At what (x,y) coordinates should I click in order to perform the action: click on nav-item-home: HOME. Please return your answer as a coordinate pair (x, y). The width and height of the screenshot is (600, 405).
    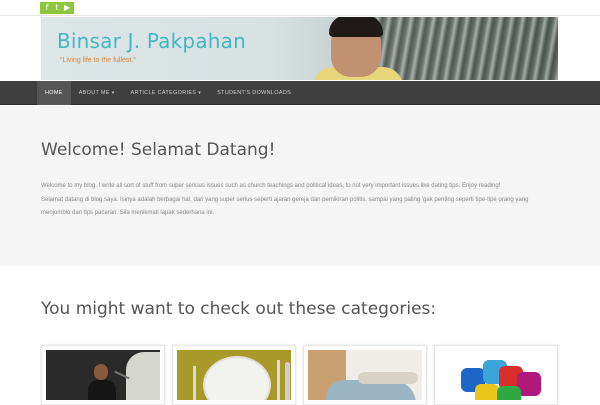
    Looking at the image, I should click on (54, 93).